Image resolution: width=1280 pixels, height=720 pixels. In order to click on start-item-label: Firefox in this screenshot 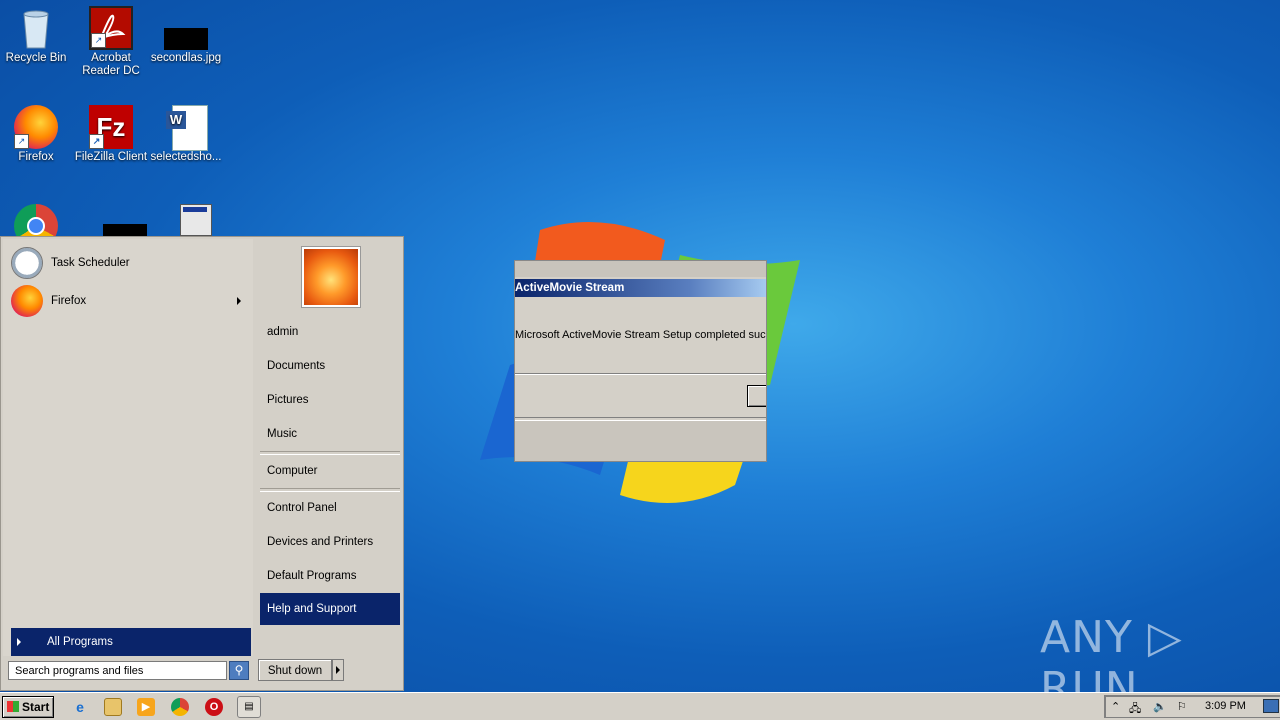, I will do `click(69, 301)`.